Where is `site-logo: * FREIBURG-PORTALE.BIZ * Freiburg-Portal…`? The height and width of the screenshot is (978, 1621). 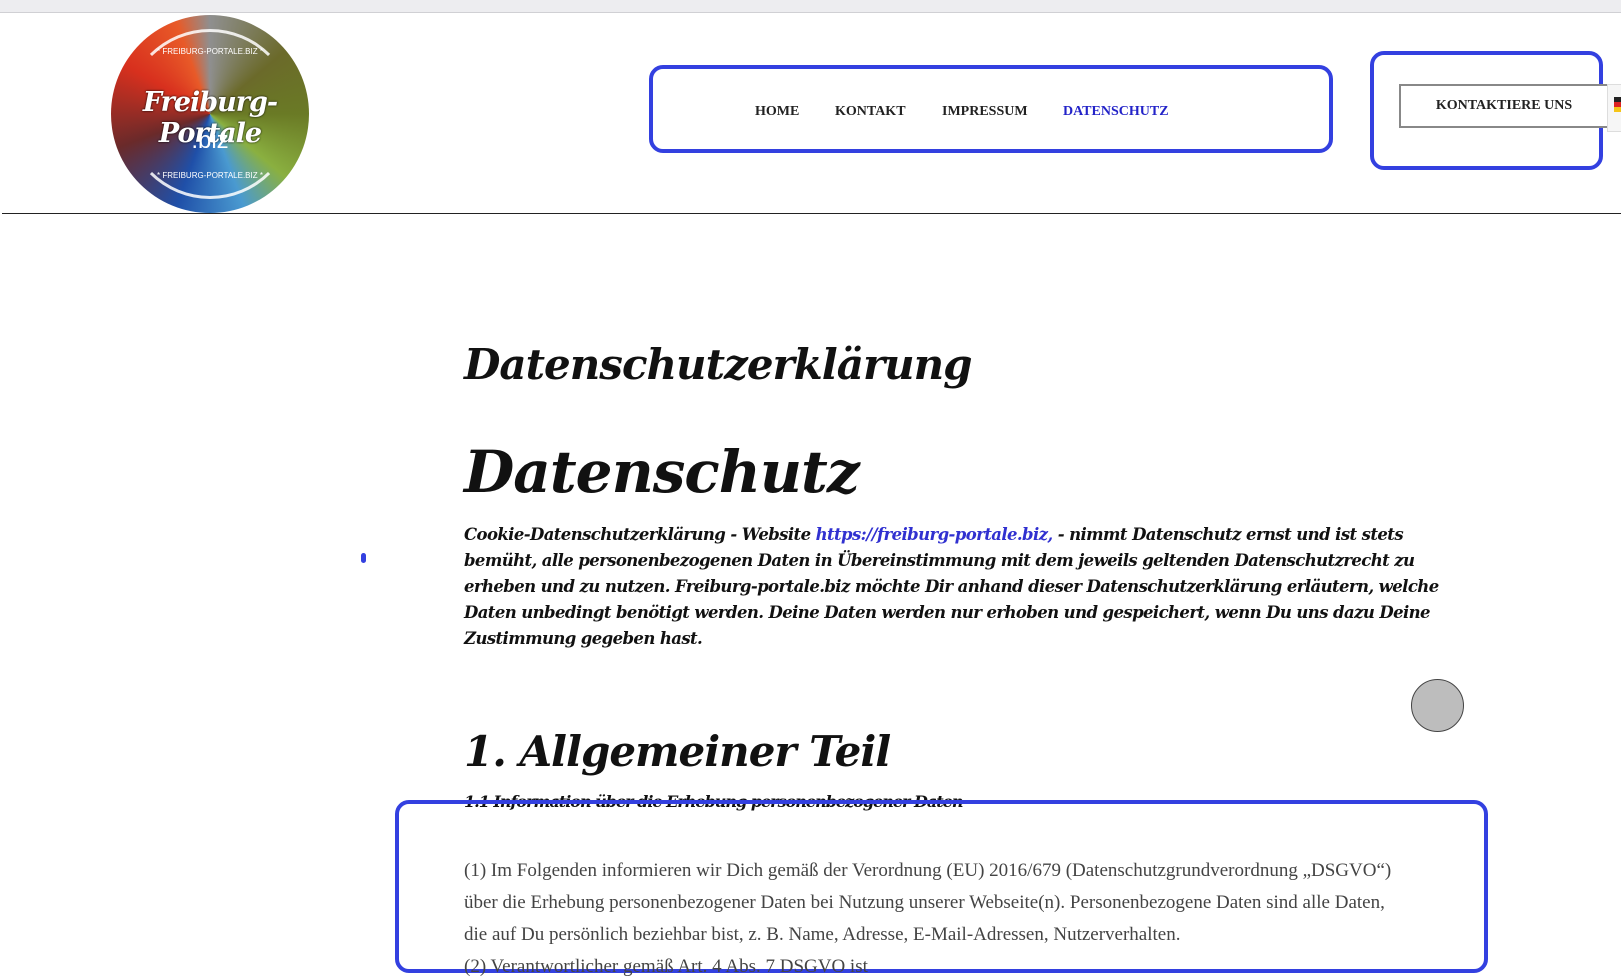
site-logo: * FREIBURG-PORTALE.BIZ * Freiburg-Portal… is located at coordinates (210, 114).